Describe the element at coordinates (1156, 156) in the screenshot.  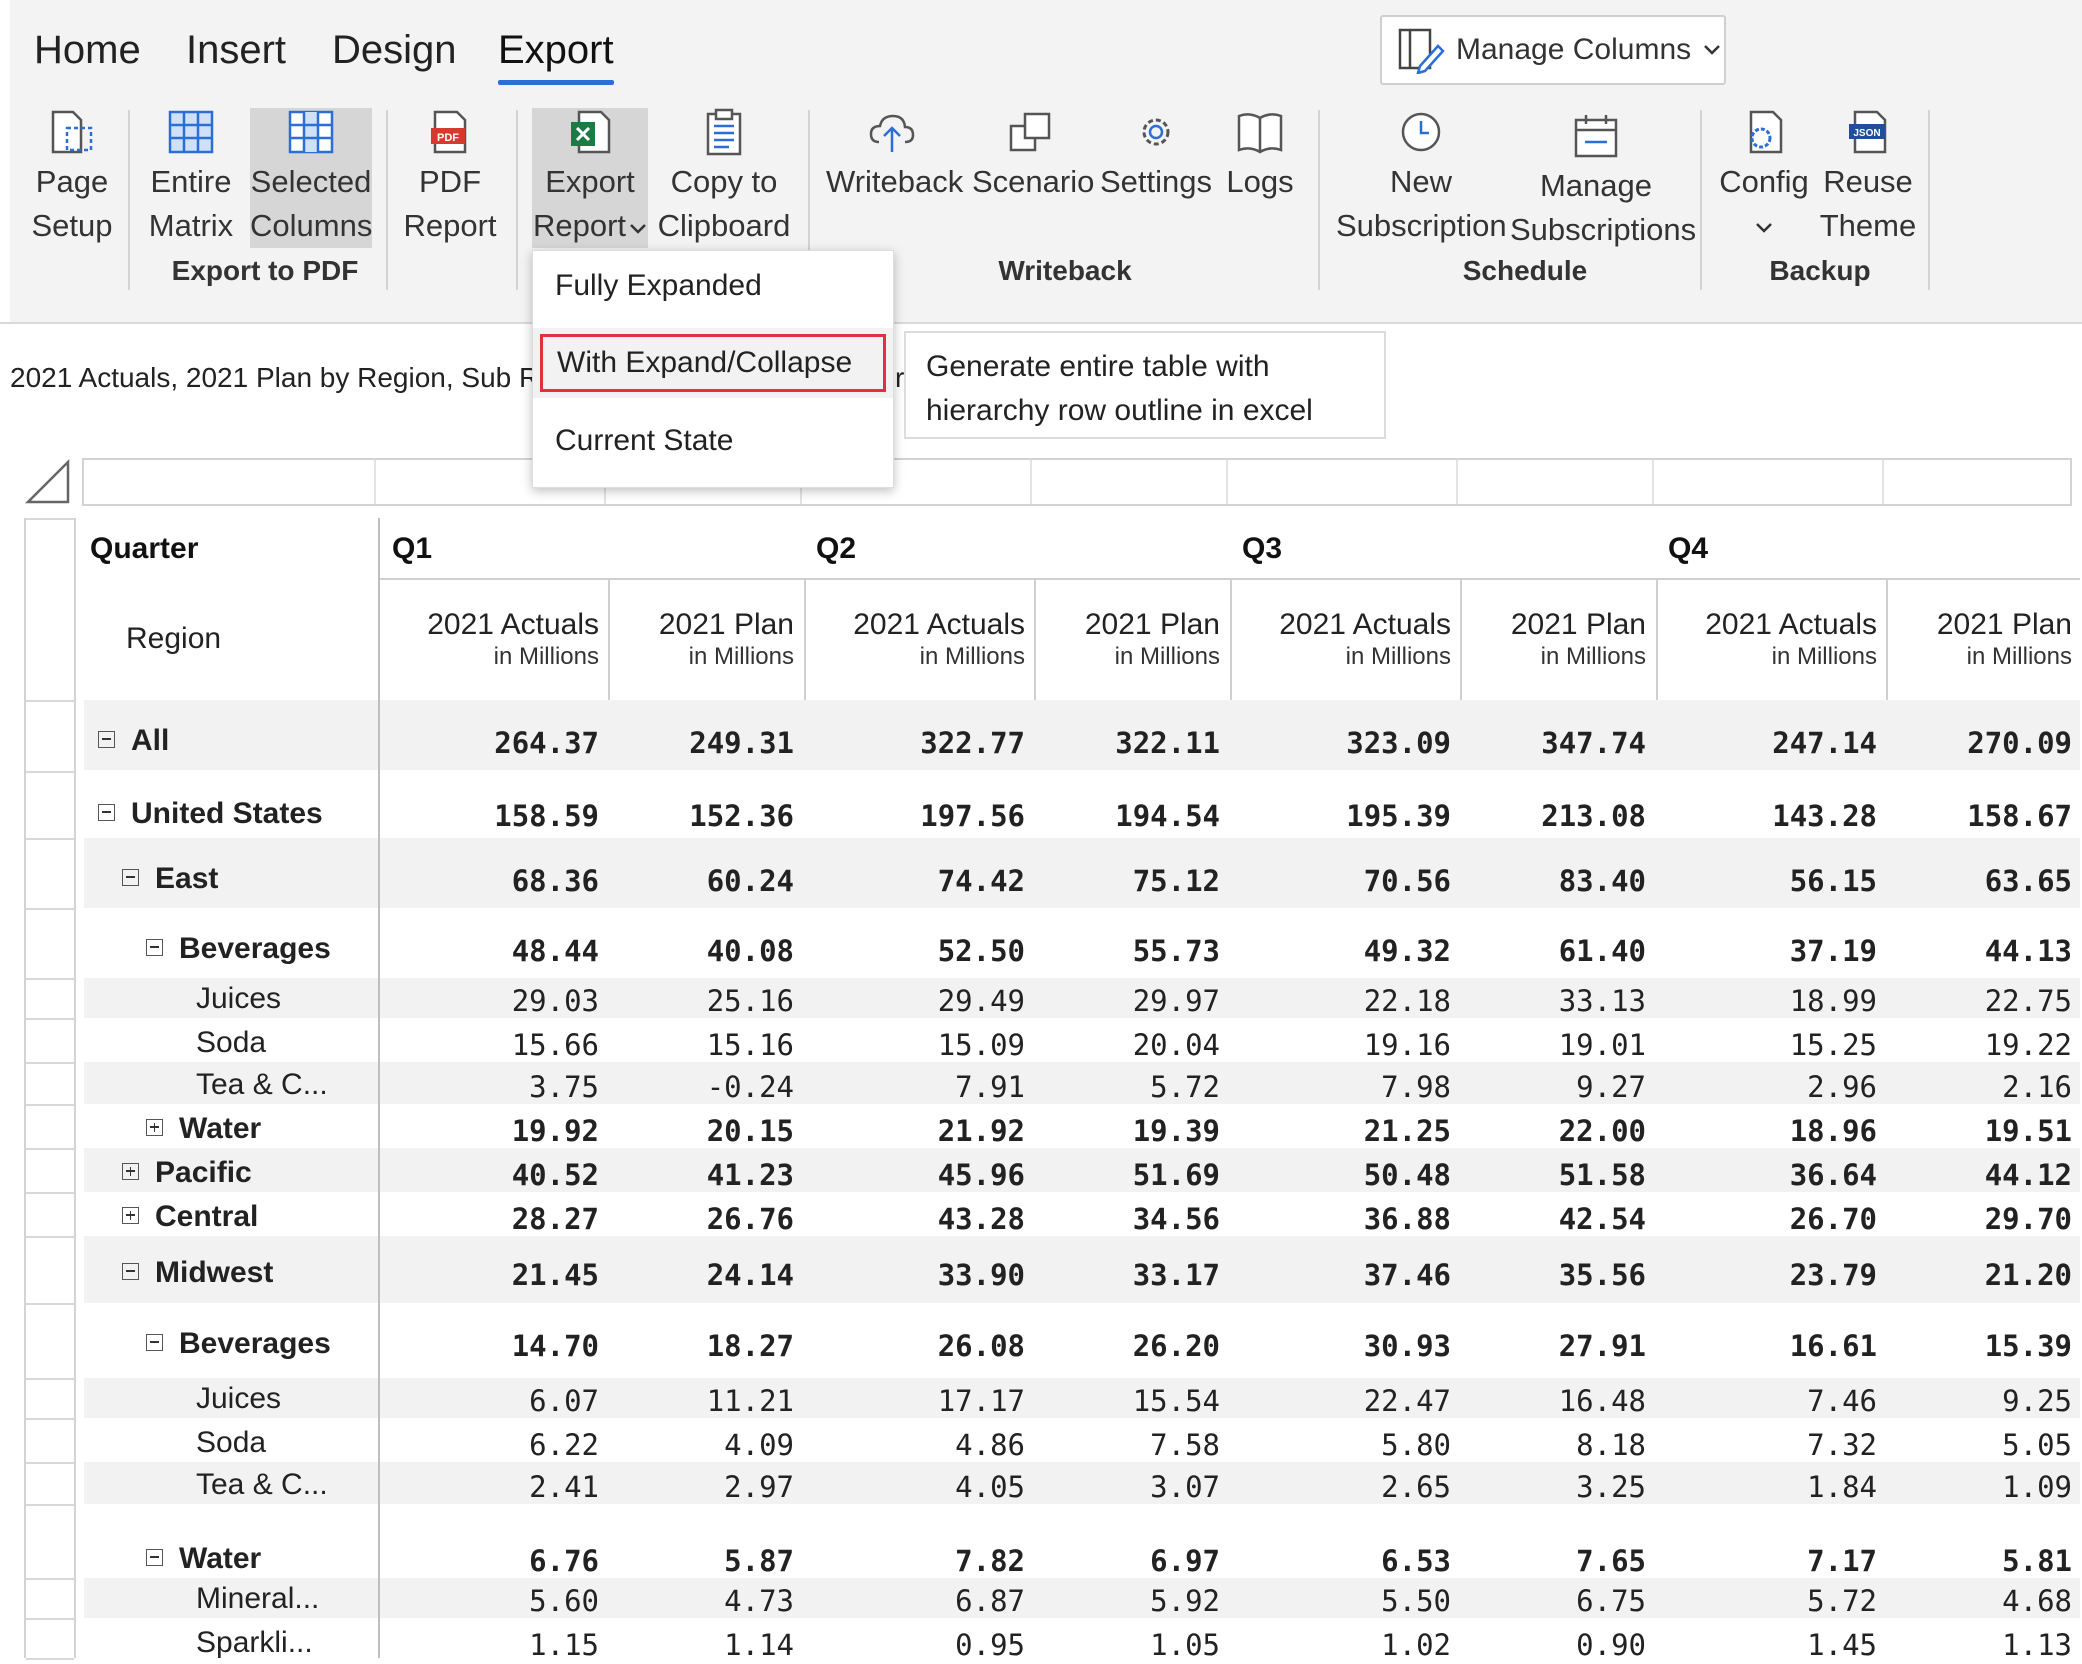
I see `settings-button: Settings` at that location.